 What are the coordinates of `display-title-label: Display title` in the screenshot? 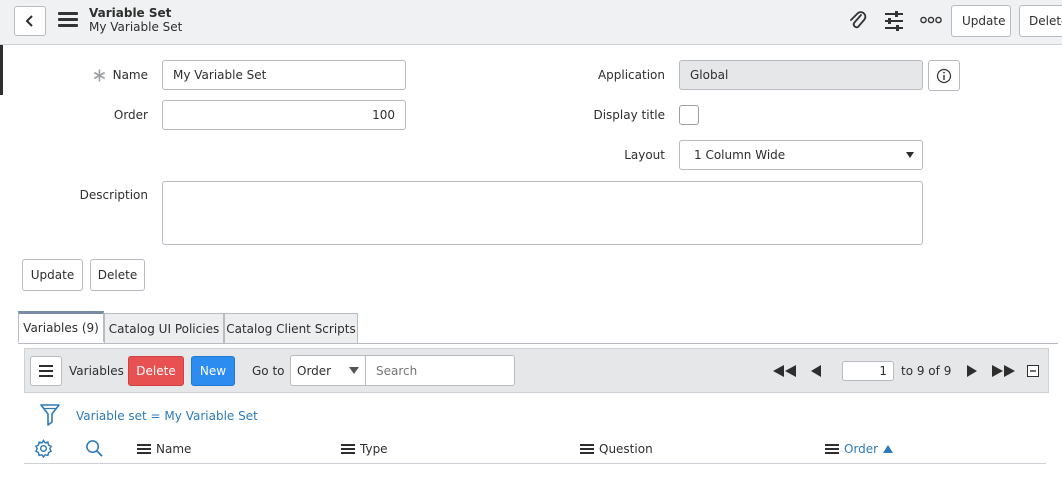 It's located at (629, 115).